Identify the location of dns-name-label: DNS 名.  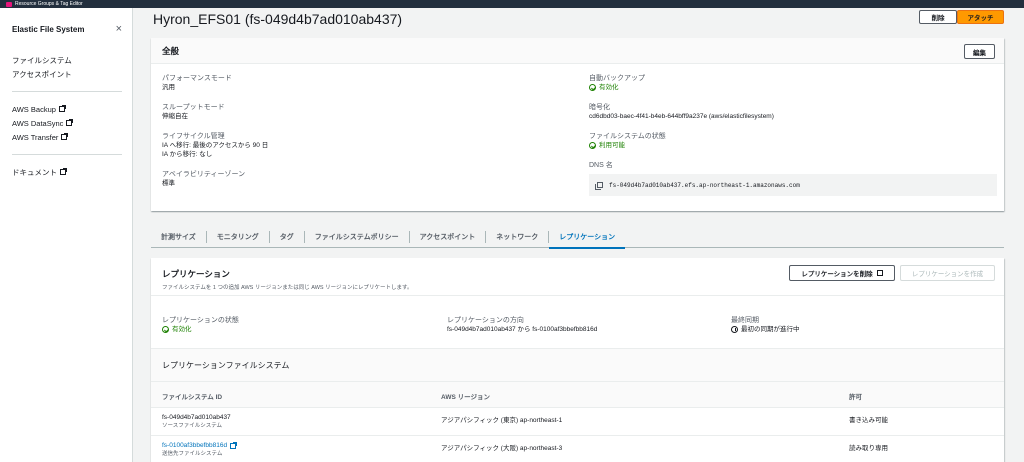
(601, 165).